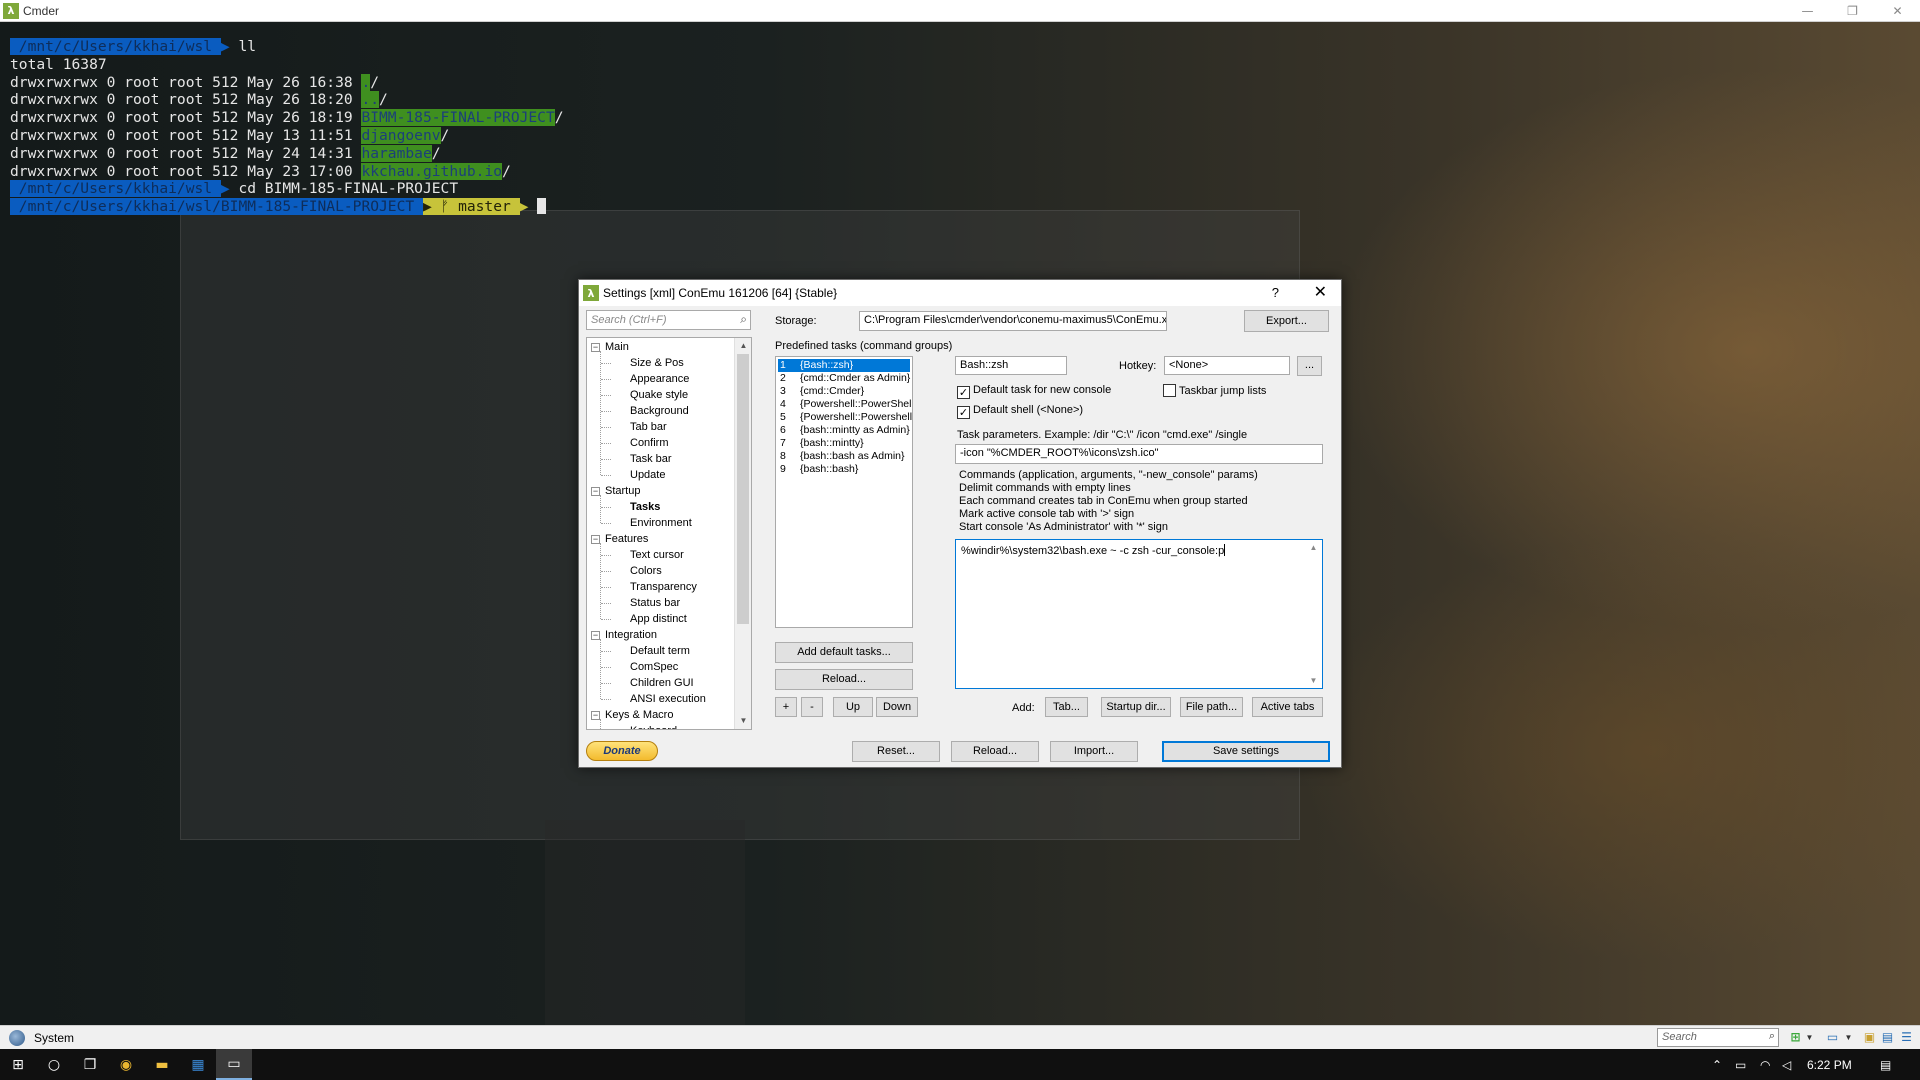 This screenshot has height=1080, width=1920. Describe the element at coordinates (648, 427) in the screenshot. I see `tree-item: Tab bar` at that location.